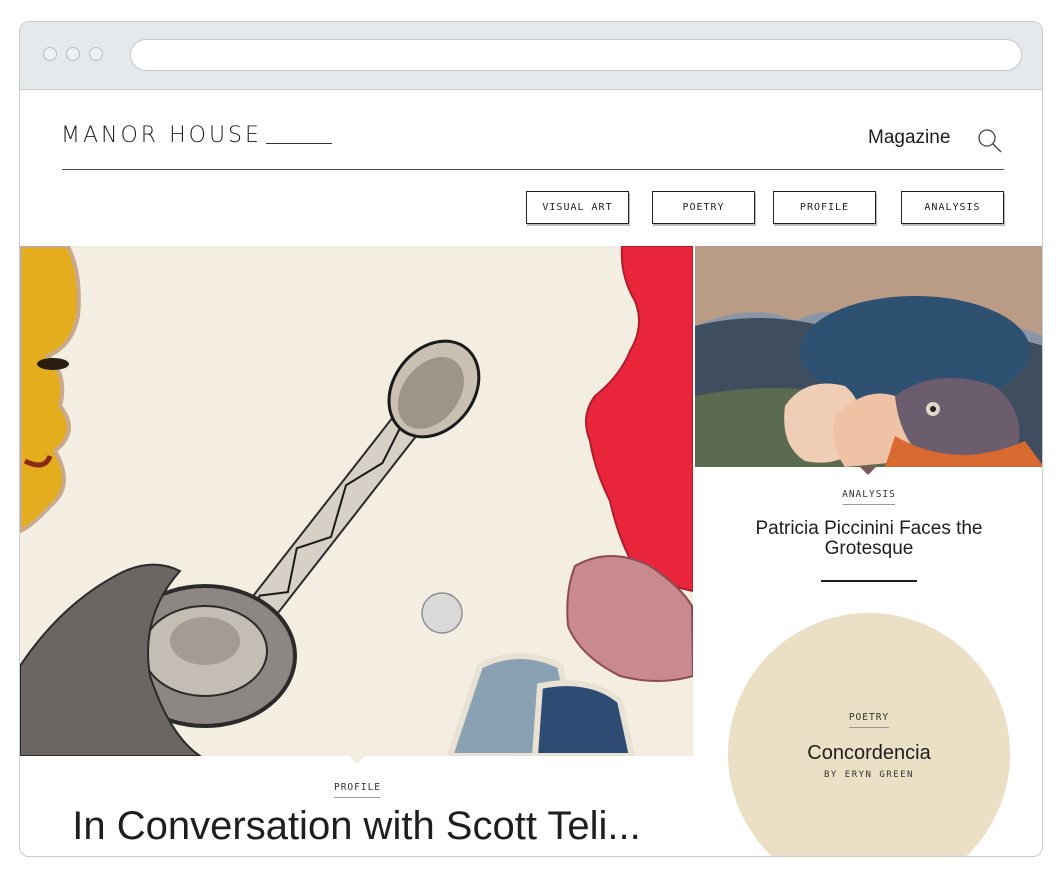 This screenshot has height=876, width=1064. I want to click on brand-underline, so click(299, 143).